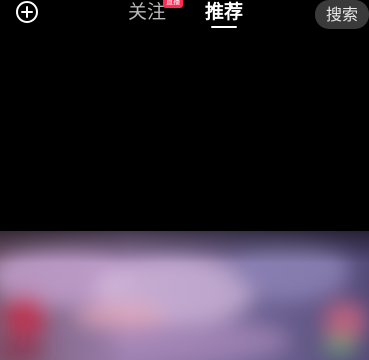 This screenshot has width=369, height=360. I want to click on live-badge: 直播, so click(173, 4).